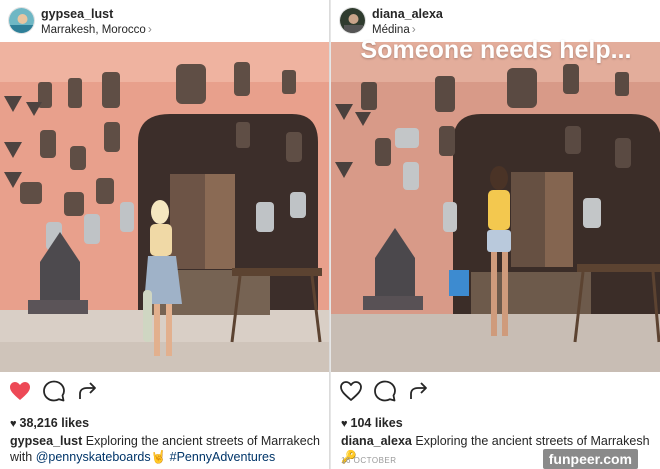 The width and height of the screenshot is (660, 469). What do you see at coordinates (54, 423) in the screenshot?
I see `likes-text: 38,216 likes` at bounding box center [54, 423].